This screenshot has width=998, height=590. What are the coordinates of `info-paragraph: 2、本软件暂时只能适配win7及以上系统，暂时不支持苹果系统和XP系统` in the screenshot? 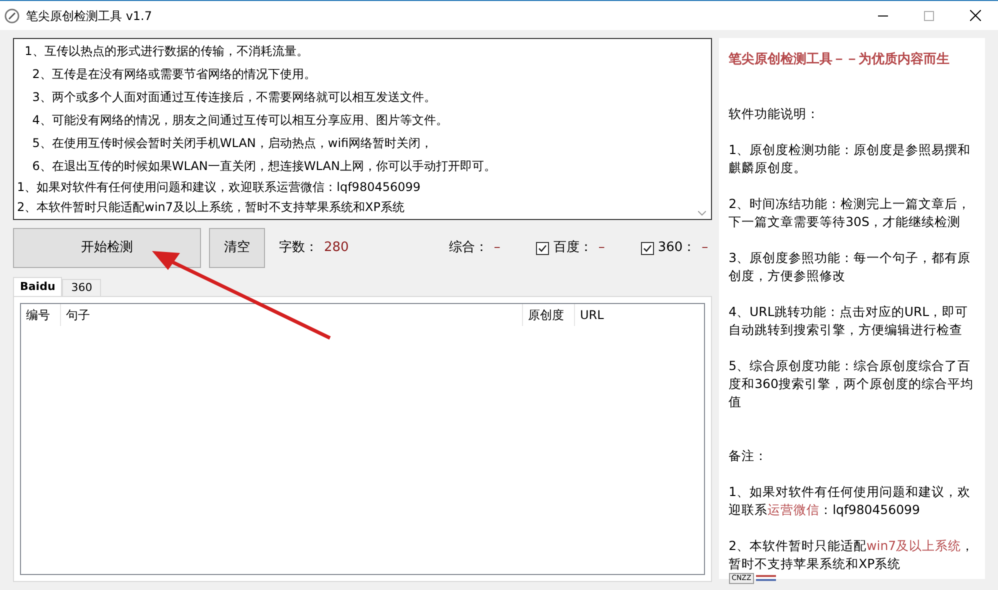 It's located at (851, 555).